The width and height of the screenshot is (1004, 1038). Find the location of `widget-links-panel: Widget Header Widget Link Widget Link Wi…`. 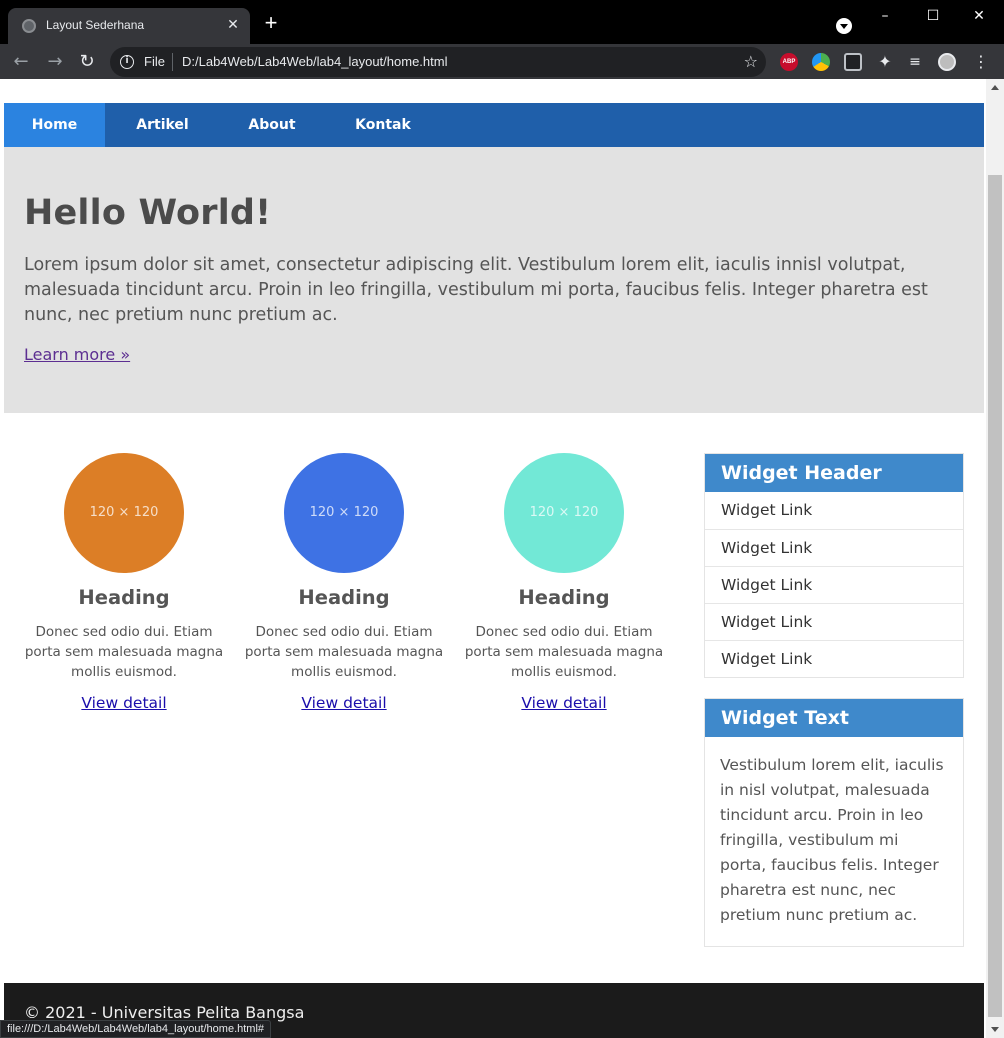

widget-links-panel: Widget Header Widget Link Widget Link Wi… is located at coordinates (834, 565).